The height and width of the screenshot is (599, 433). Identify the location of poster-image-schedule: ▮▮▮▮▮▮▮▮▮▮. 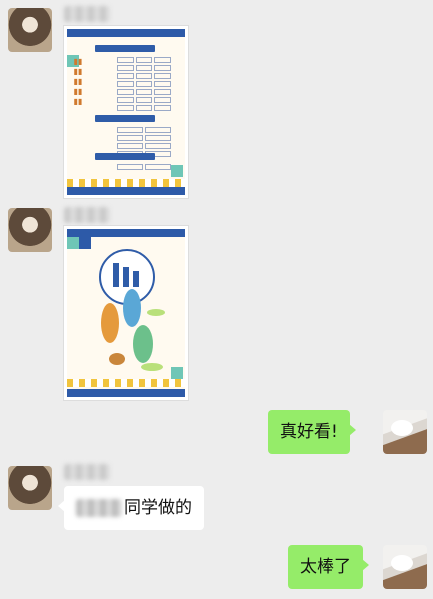
(126, 112).